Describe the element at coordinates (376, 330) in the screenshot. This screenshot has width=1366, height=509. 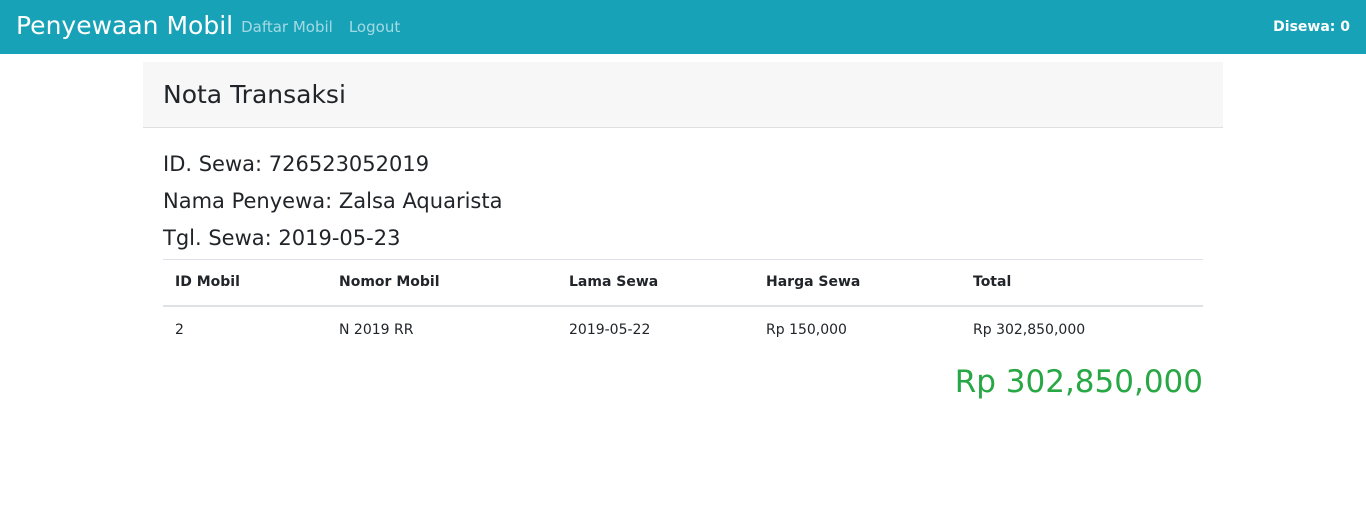
I see `cell-car-number: N 2019 RR` at that location.